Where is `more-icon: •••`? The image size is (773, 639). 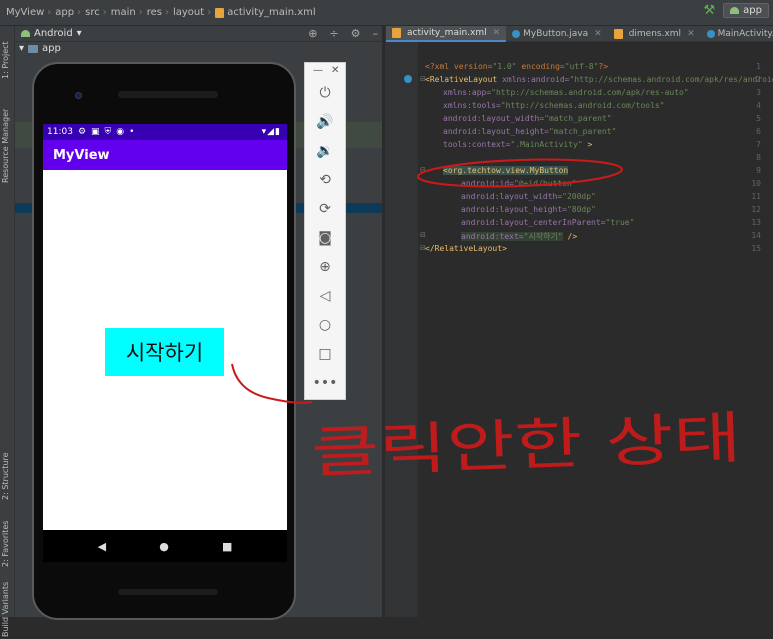 more-icon: ••• is located at coordinates (325, 383).